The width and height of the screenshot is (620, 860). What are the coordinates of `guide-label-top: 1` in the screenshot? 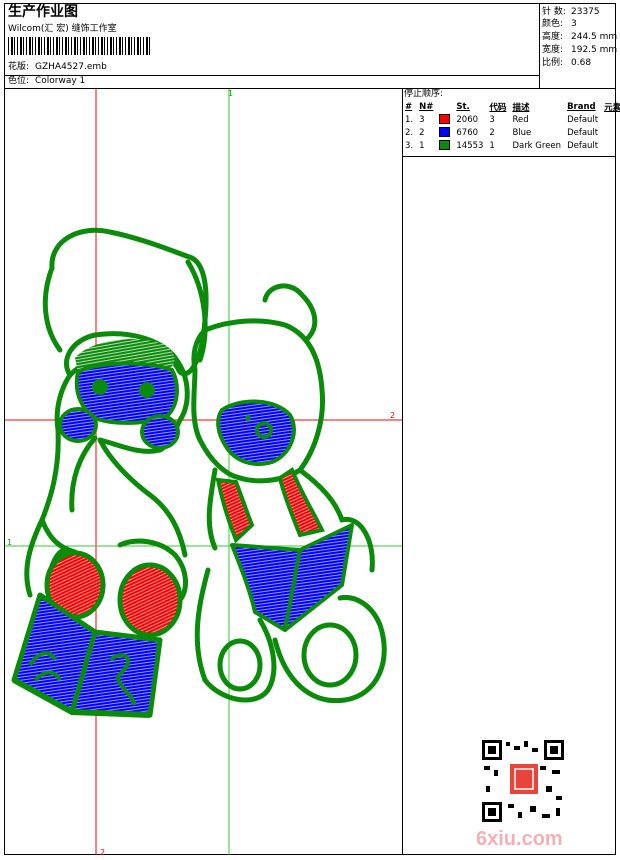 It's located at (230, 93).